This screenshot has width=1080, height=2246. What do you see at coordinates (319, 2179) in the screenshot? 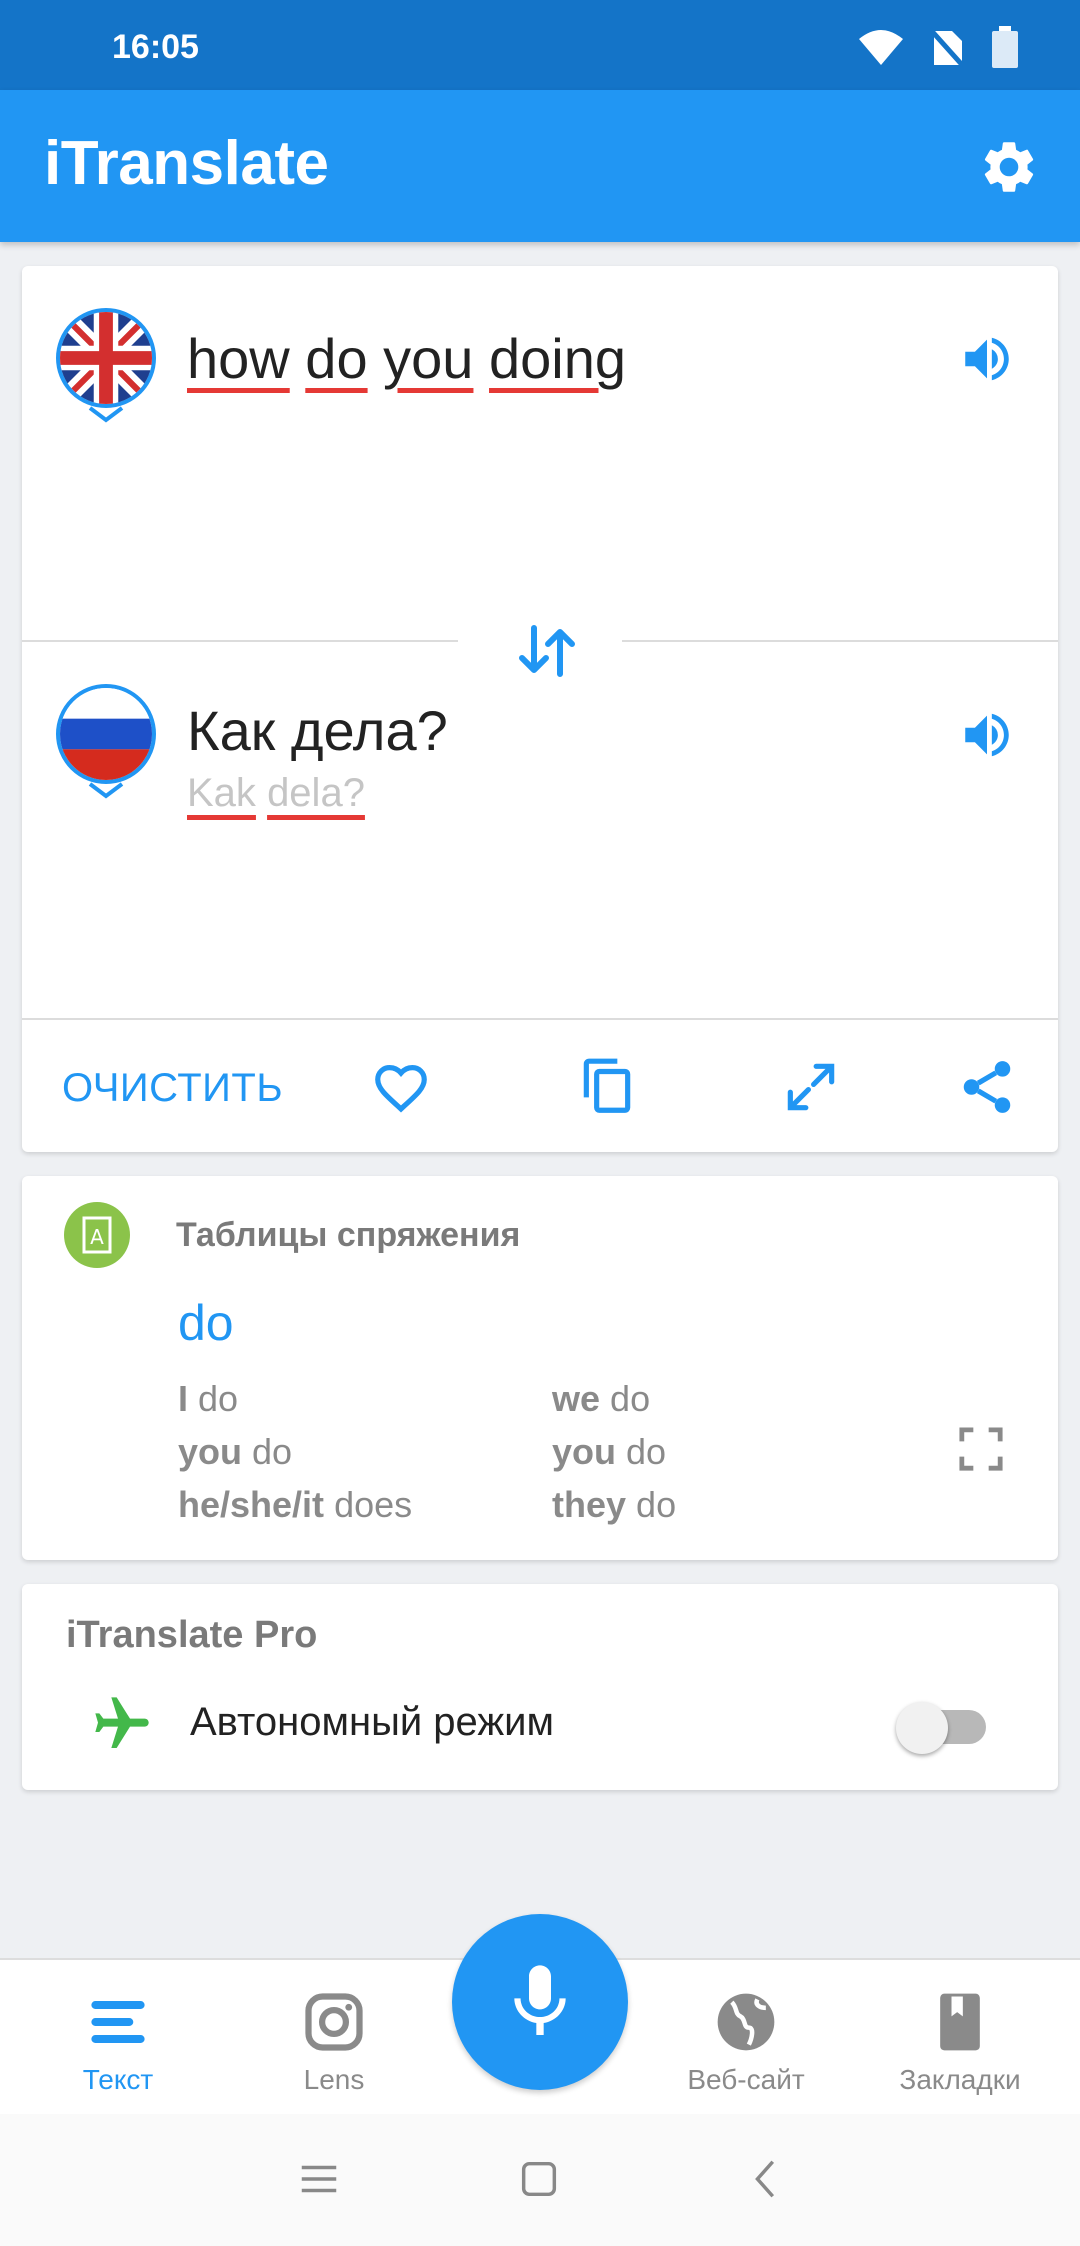
I see `recent-apps-icon` at bounding box center [319, 2179].